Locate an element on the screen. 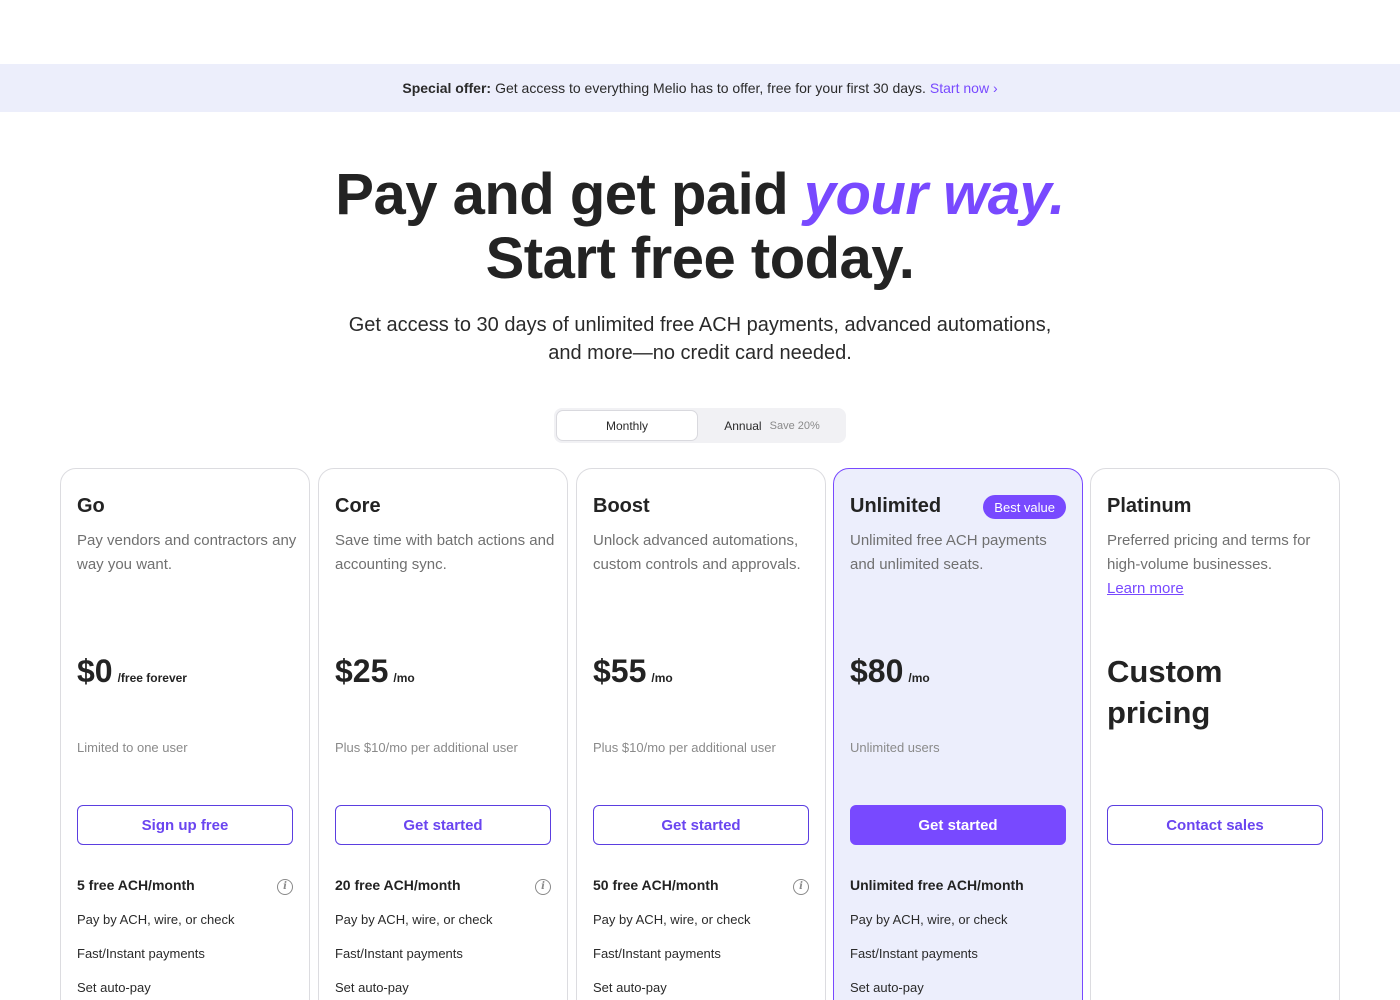 The height and width of the screenshot is (1000, 1400). feature-headline: 20 free ACH/month is located at coordinates (398, 885).